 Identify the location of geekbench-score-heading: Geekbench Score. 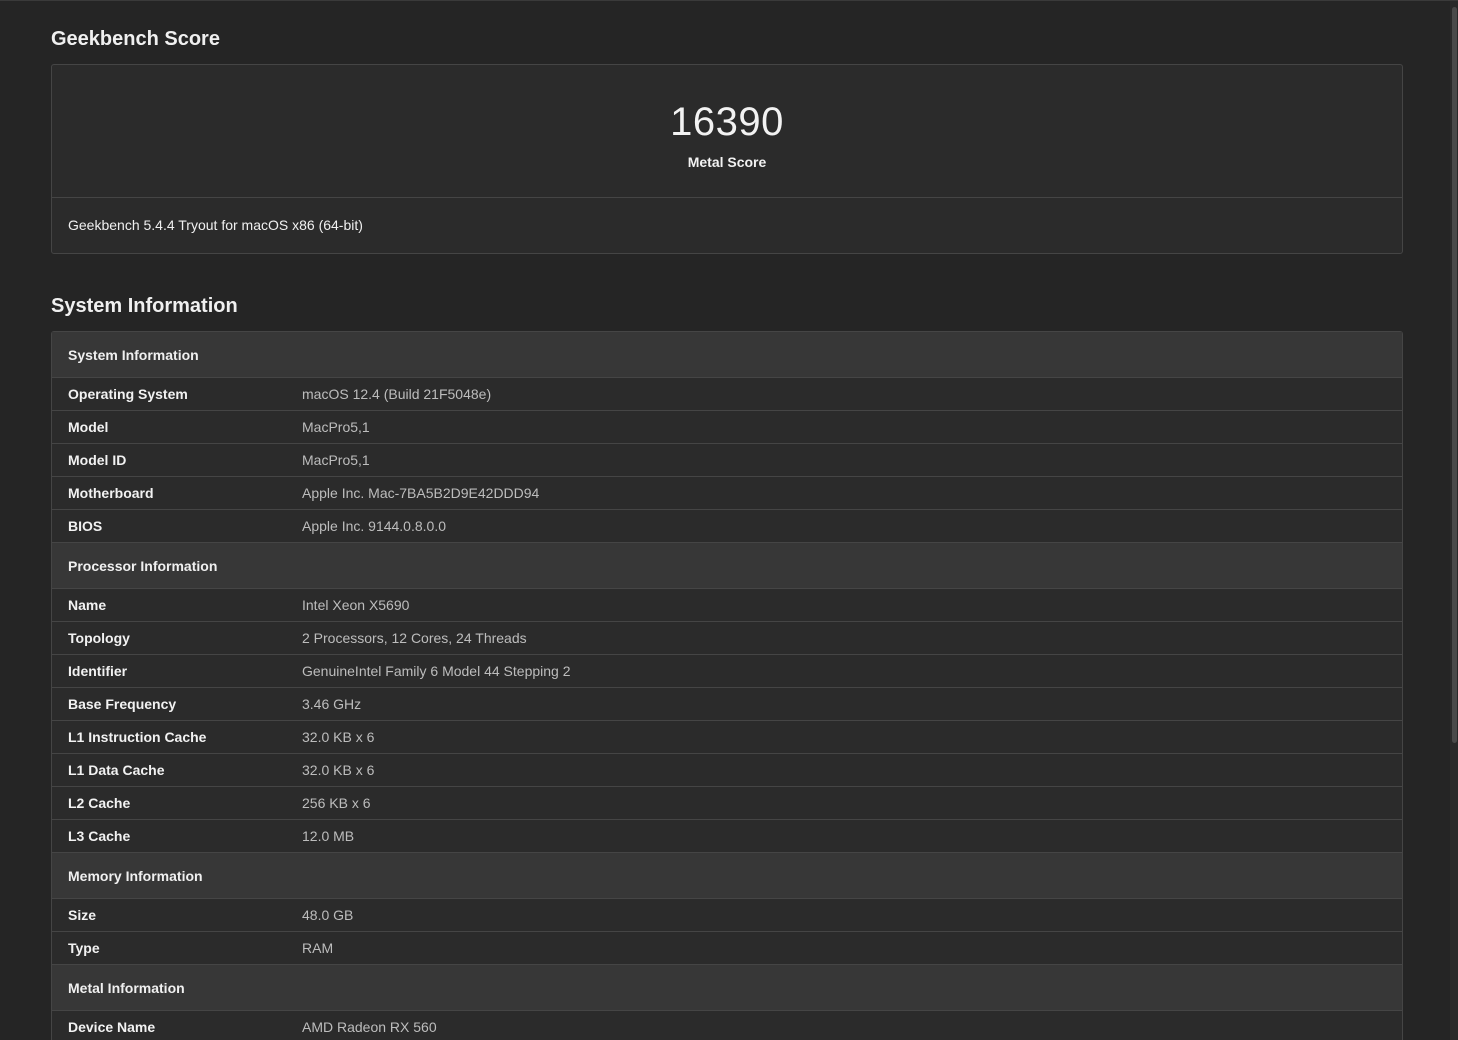
(135, 39).